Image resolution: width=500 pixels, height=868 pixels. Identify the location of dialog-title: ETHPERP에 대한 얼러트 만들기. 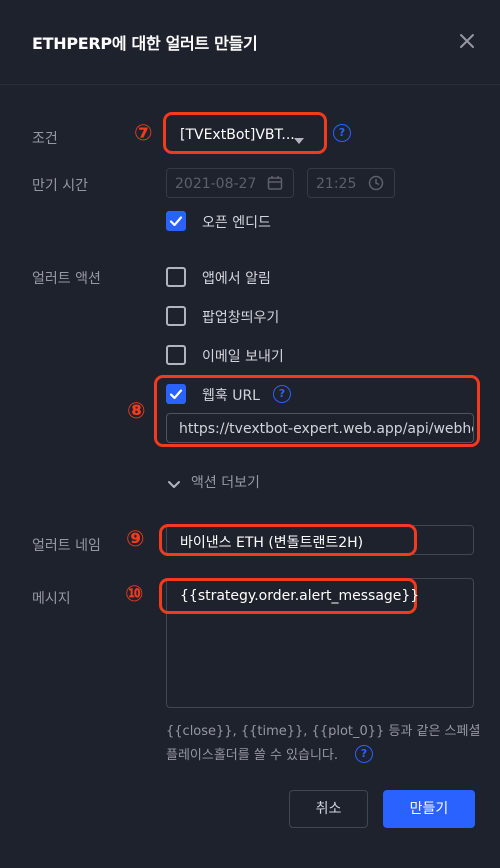
(145, 43).